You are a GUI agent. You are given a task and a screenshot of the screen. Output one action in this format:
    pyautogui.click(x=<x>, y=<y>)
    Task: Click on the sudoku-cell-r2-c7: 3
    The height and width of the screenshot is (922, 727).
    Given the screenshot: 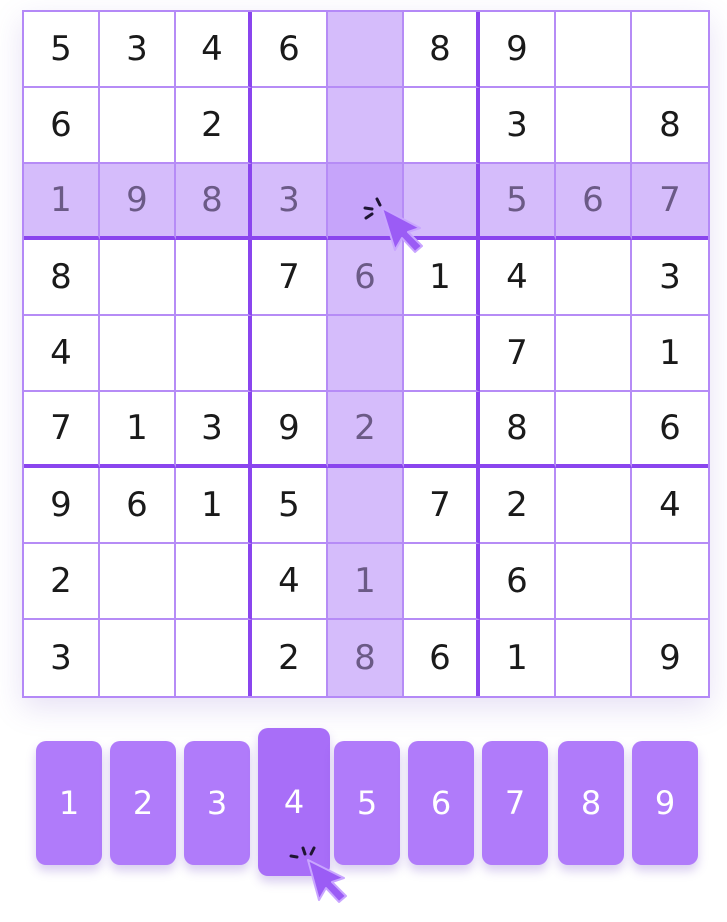 What is the action you would take?
    pyautogui.click(x=518, y=126)
    